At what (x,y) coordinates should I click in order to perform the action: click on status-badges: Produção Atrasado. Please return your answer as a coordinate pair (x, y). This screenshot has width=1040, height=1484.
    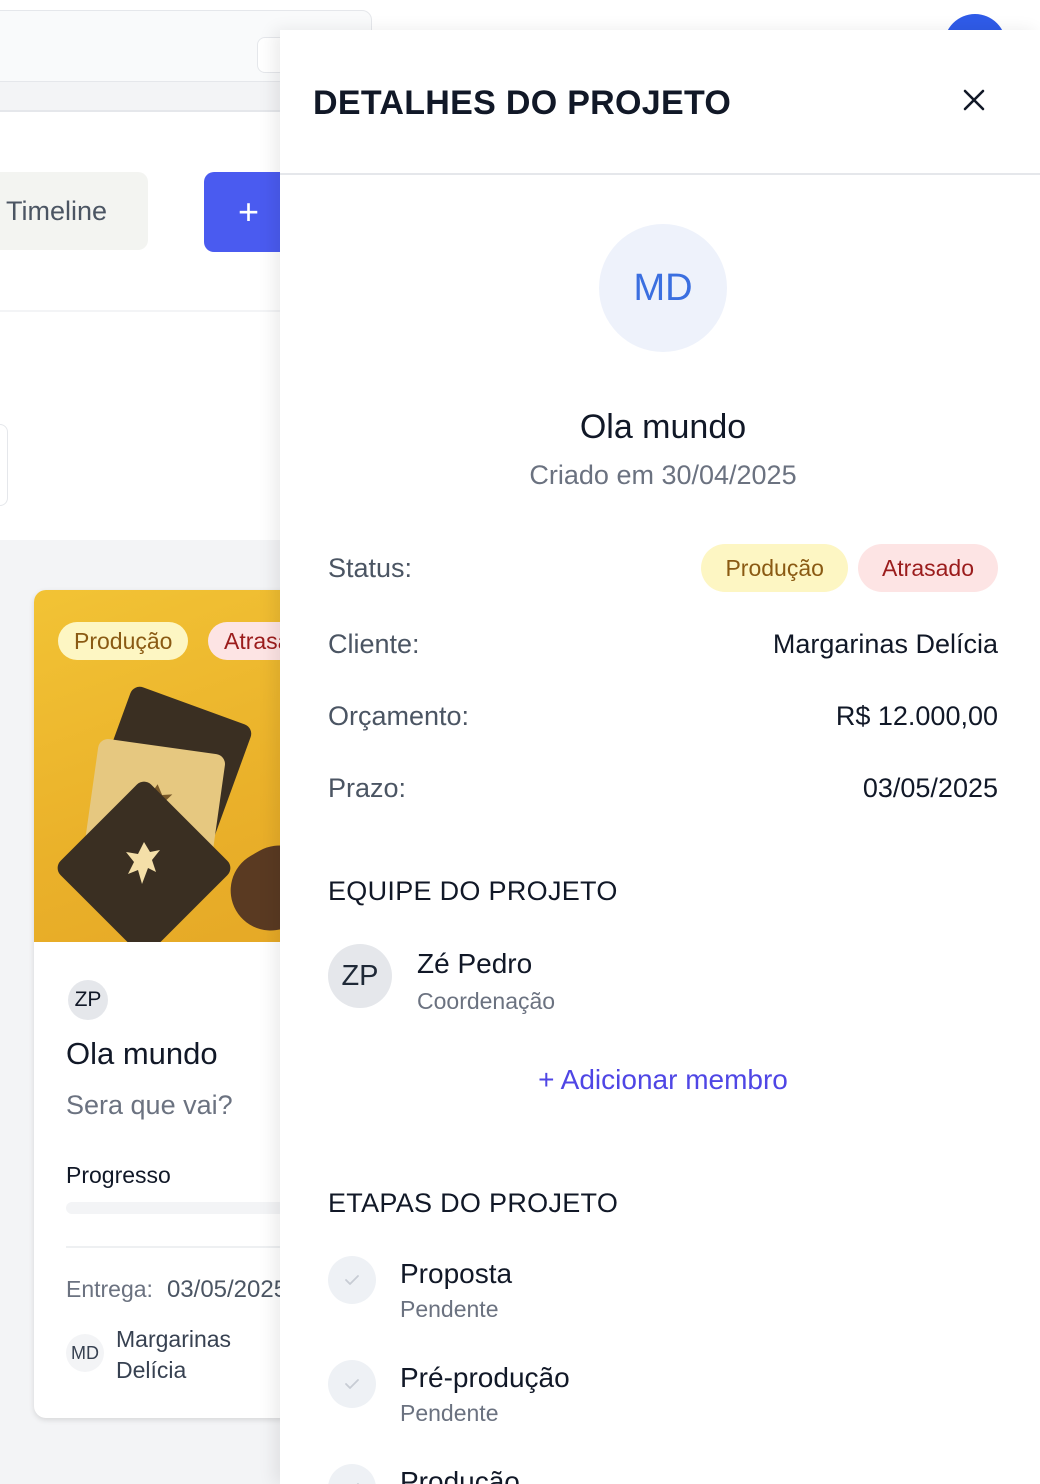
    Looking at the image, I should click on (849, 568).